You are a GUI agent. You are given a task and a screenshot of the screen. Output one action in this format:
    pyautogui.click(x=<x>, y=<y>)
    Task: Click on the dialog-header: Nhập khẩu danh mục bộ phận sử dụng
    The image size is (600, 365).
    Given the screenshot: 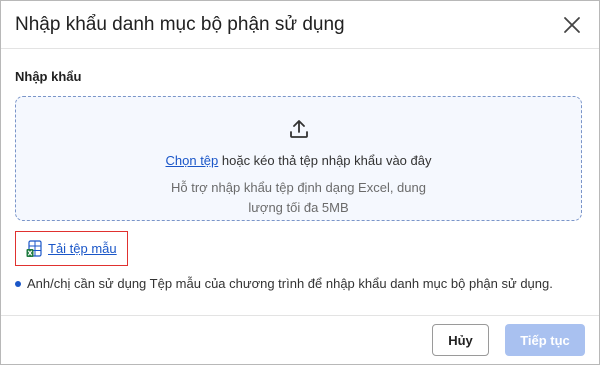 What is the action you would take?
    pyautogui.click(x=300, y=25)
    